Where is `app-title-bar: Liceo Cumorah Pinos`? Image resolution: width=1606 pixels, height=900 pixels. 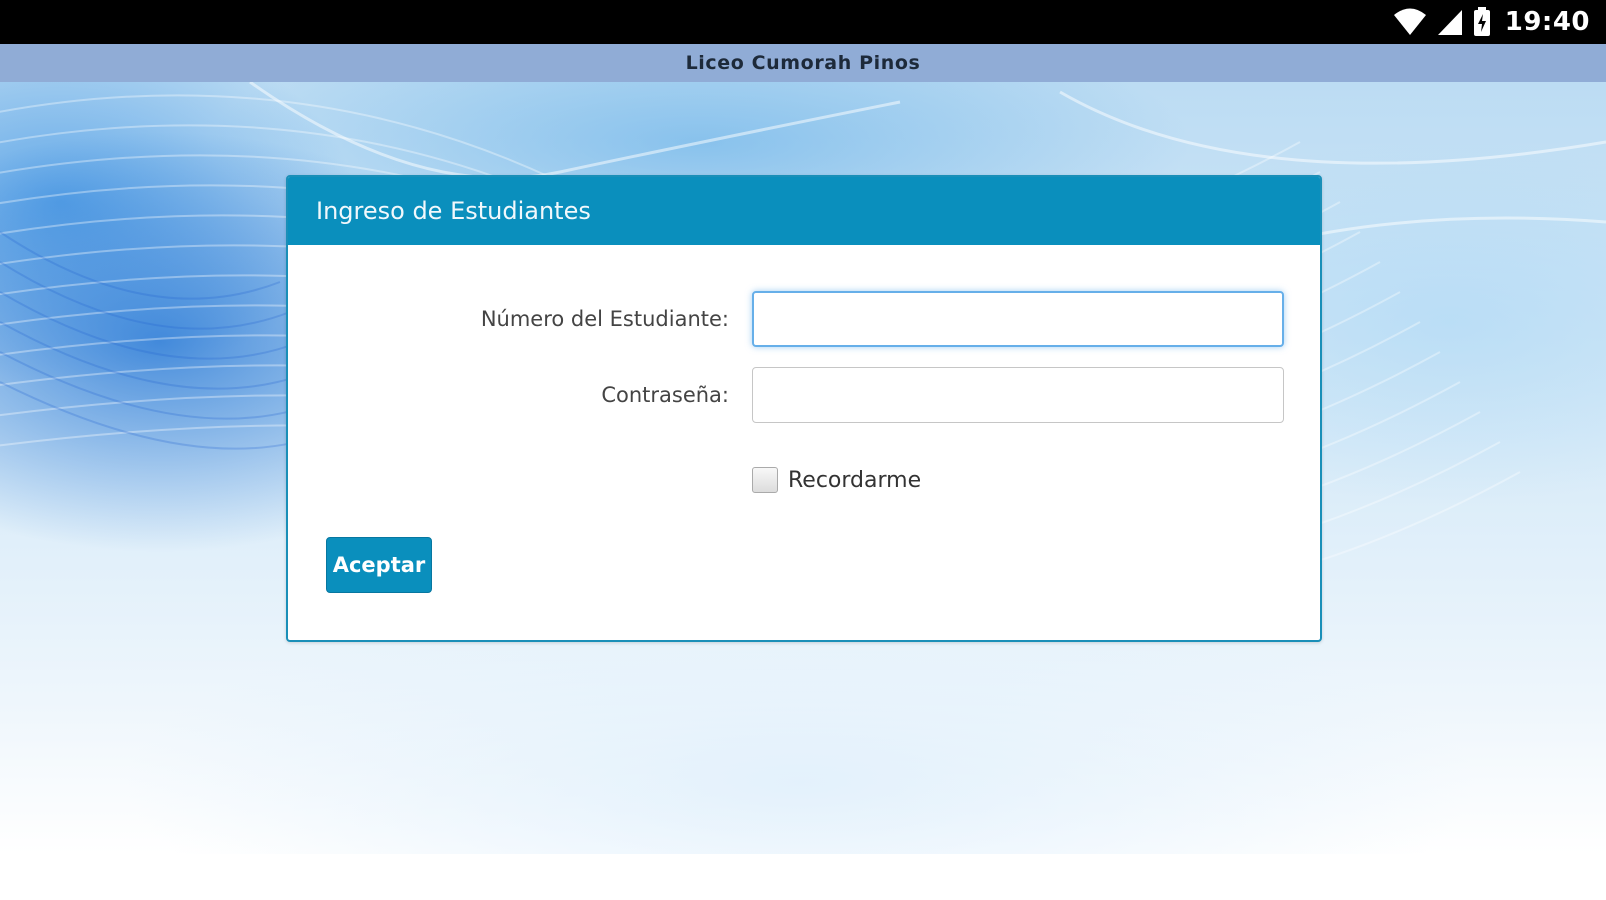 app-title-bar: Liceo Cumorah Pinos is located at coordinates (803, 63).